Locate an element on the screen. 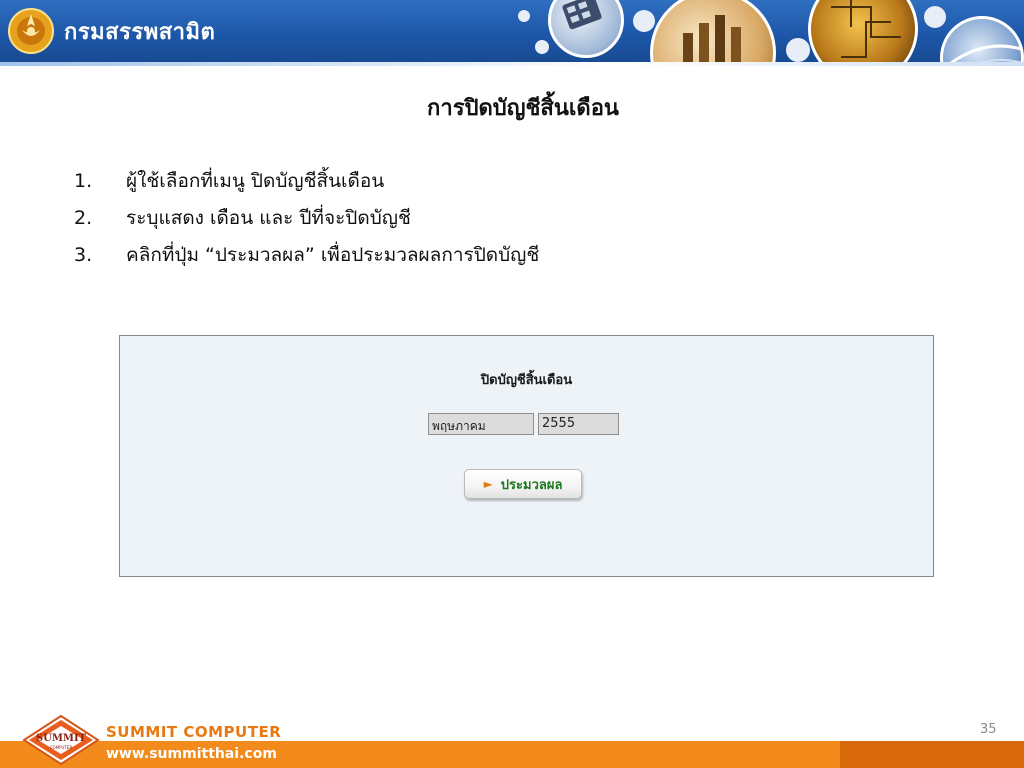 The image size is (1024, 768). panel-title: ปิดบัญชีสิ้นเดือน is located at coordinates (526, 380).